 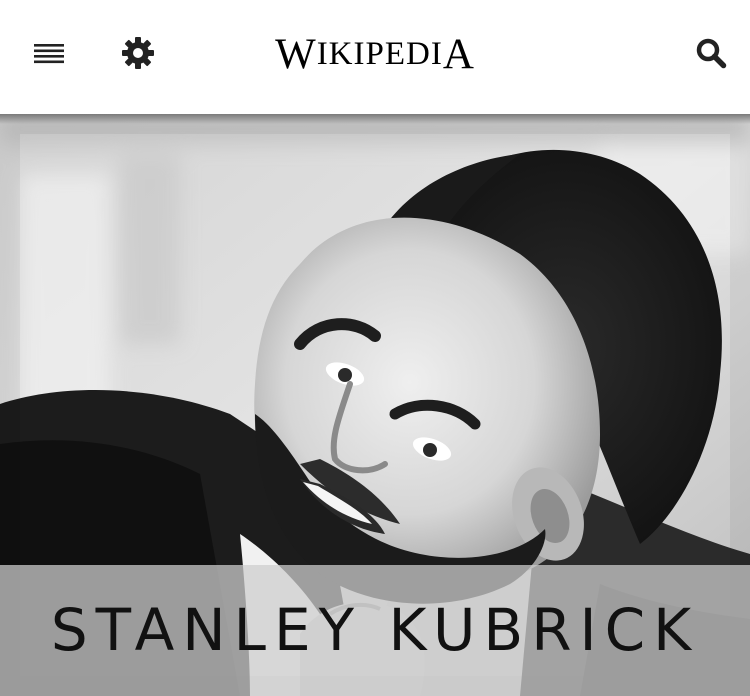 What do you see at coordinates (375, 119) in the screenshot?
I see `header-shadow` at bounding box center [375, 119].